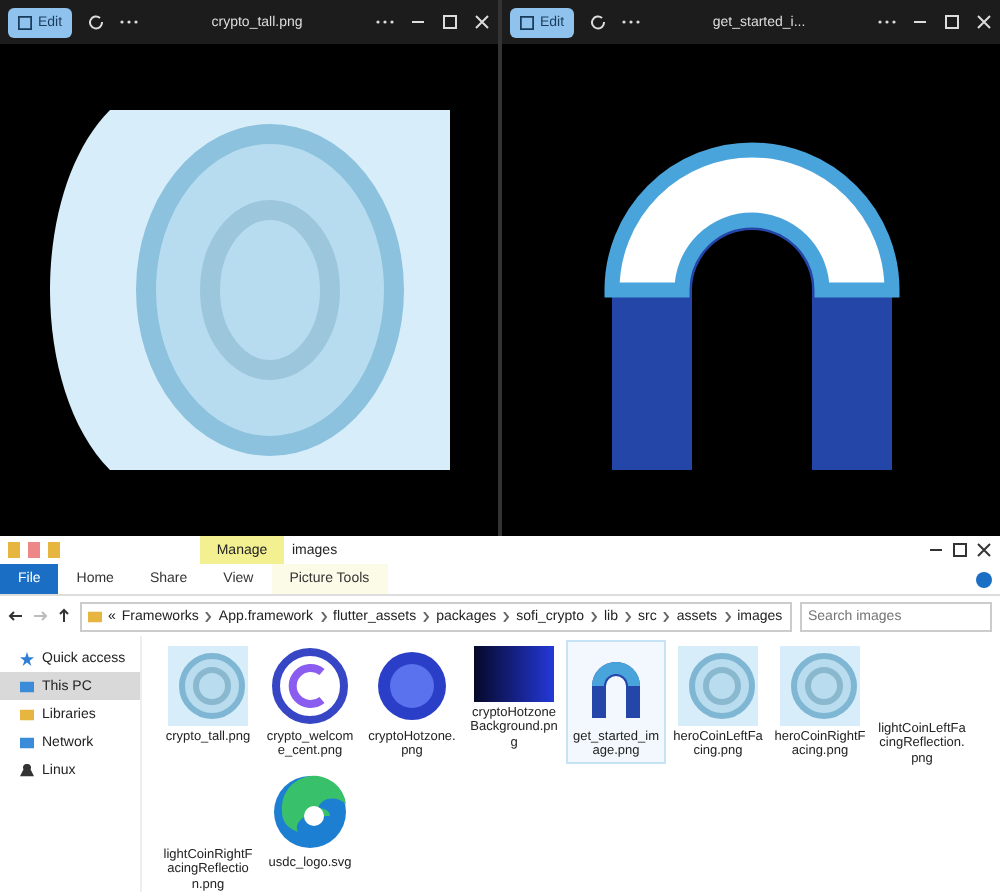  What do you see at coordinates (27, 658) in the screenshot?
I see `star-icon` at bounding box center [27, 658].